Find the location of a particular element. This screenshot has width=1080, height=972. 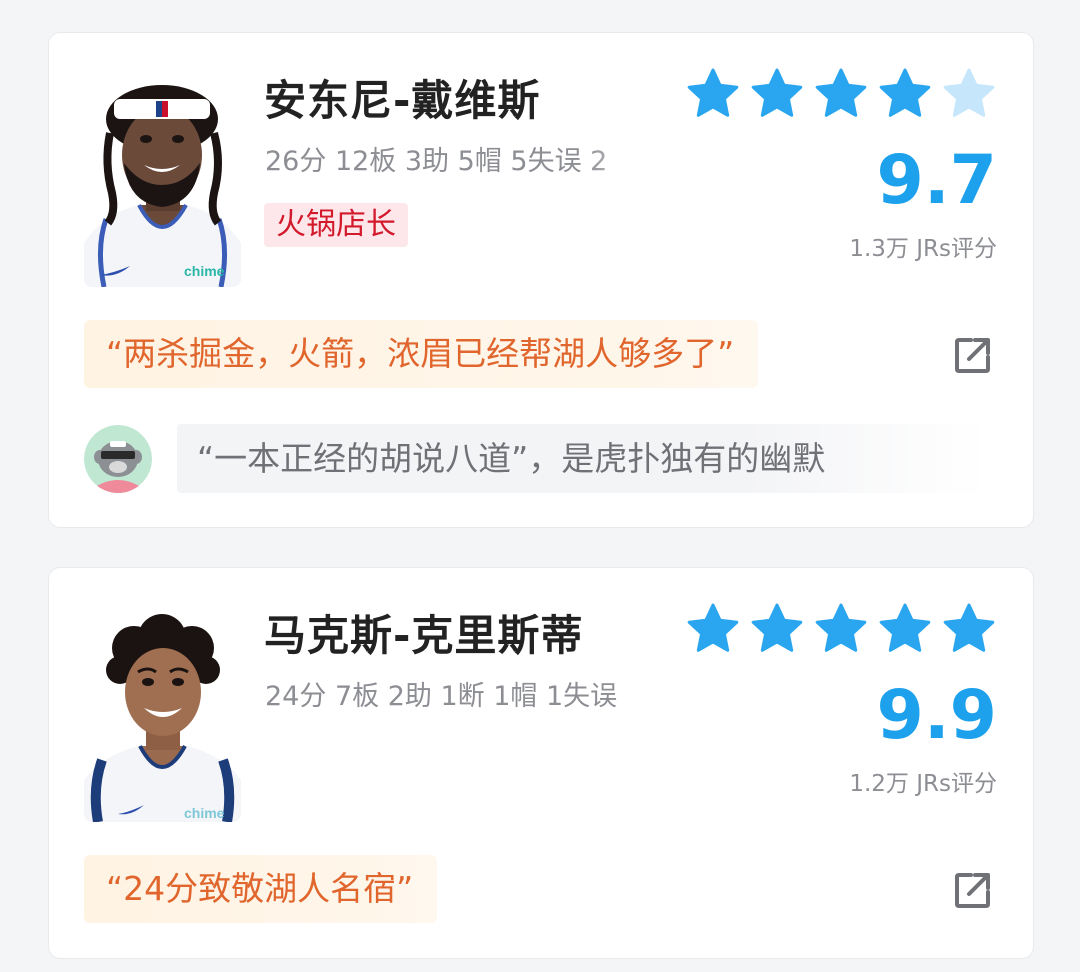

player-stats: 24分 7板 2助 1断 1帽 1失误 is located at coordinates (441, 696).